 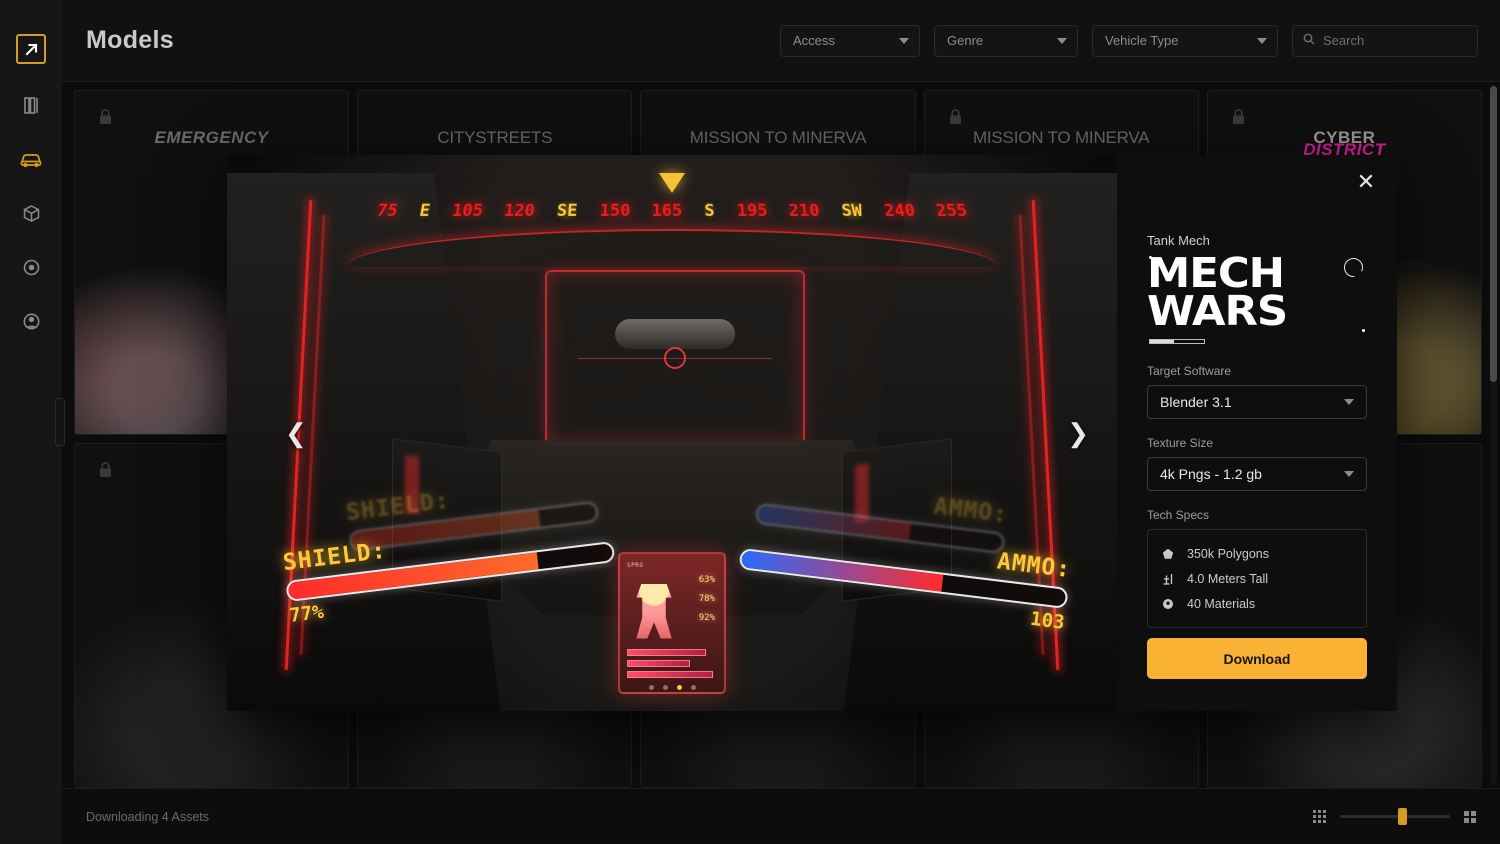 What do you see at coordinates (1366, 182) in the screenshot?
I see `close-icon: ✕` at bounding box center [1366, 182].